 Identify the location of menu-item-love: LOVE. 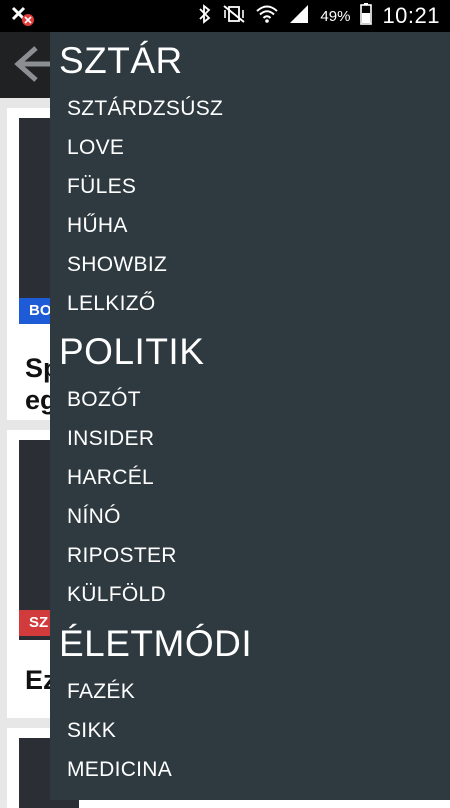
(95, 148).